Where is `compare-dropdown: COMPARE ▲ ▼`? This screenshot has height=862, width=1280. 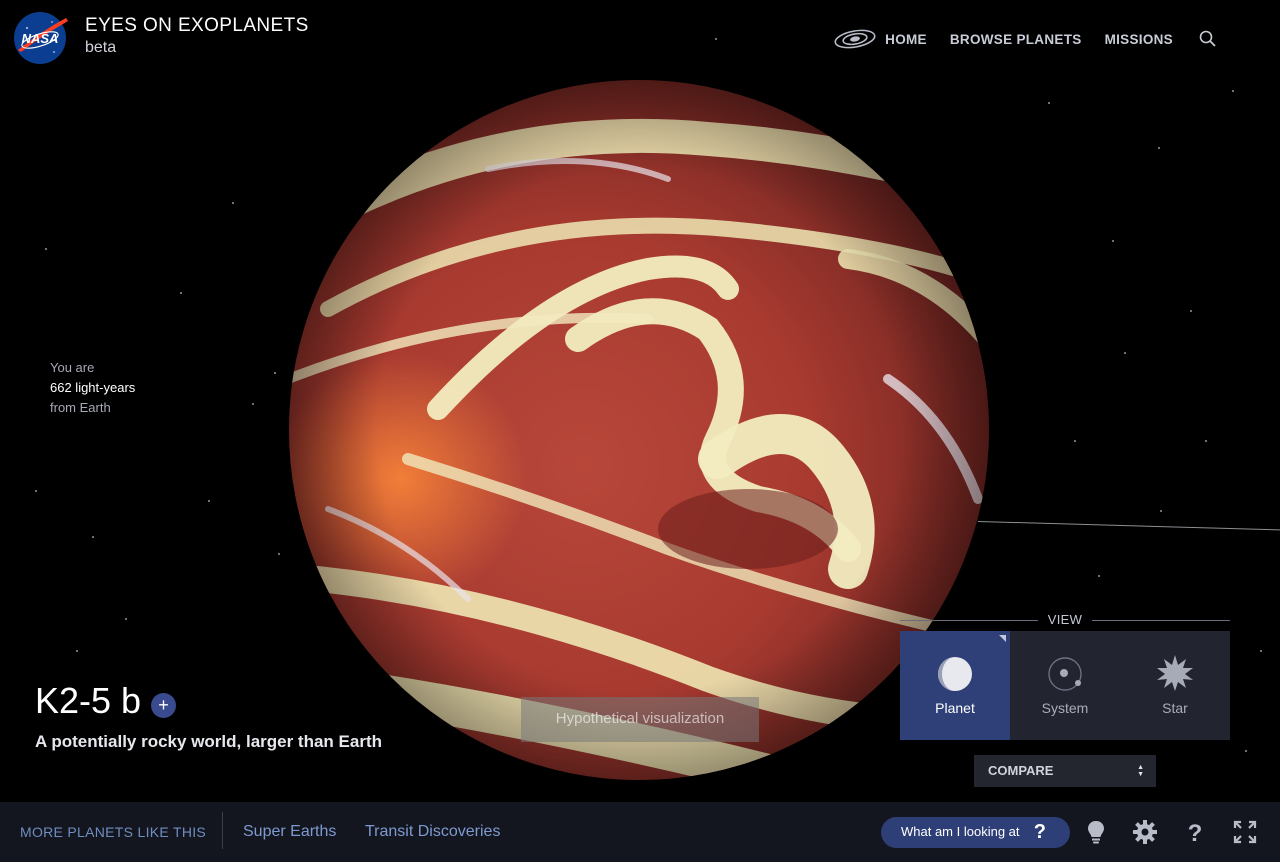 compare-dropdown: COMPARE ▲ ▼ is located at coordinates (1065, 771).